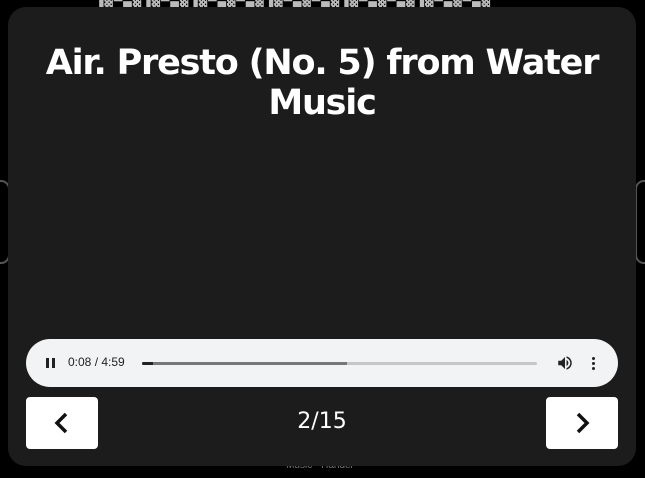 The image size is (645, 478). What do you see at coordinates (50, 363) in the screenshot?
I see `pause-button` at bounding box center [50, 363].